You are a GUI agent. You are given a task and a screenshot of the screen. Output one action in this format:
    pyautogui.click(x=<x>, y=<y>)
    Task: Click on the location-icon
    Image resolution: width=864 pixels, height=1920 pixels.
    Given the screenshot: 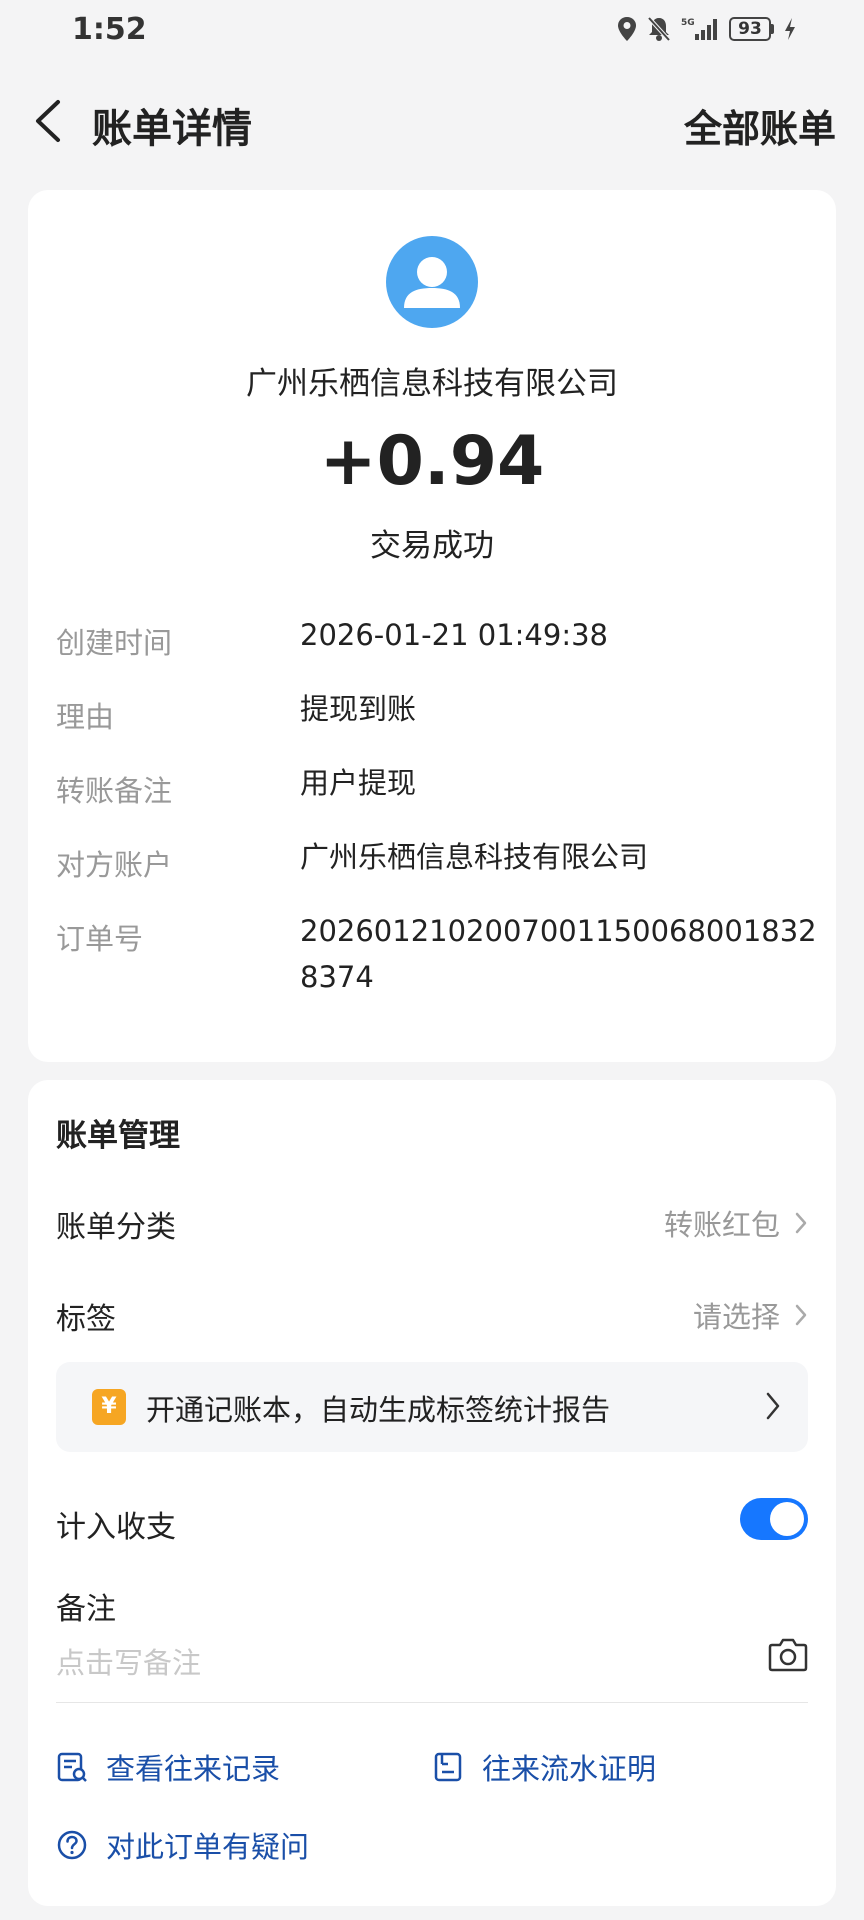 What is the action you would take?
    pyautogui.click(x=627, y=29)
    